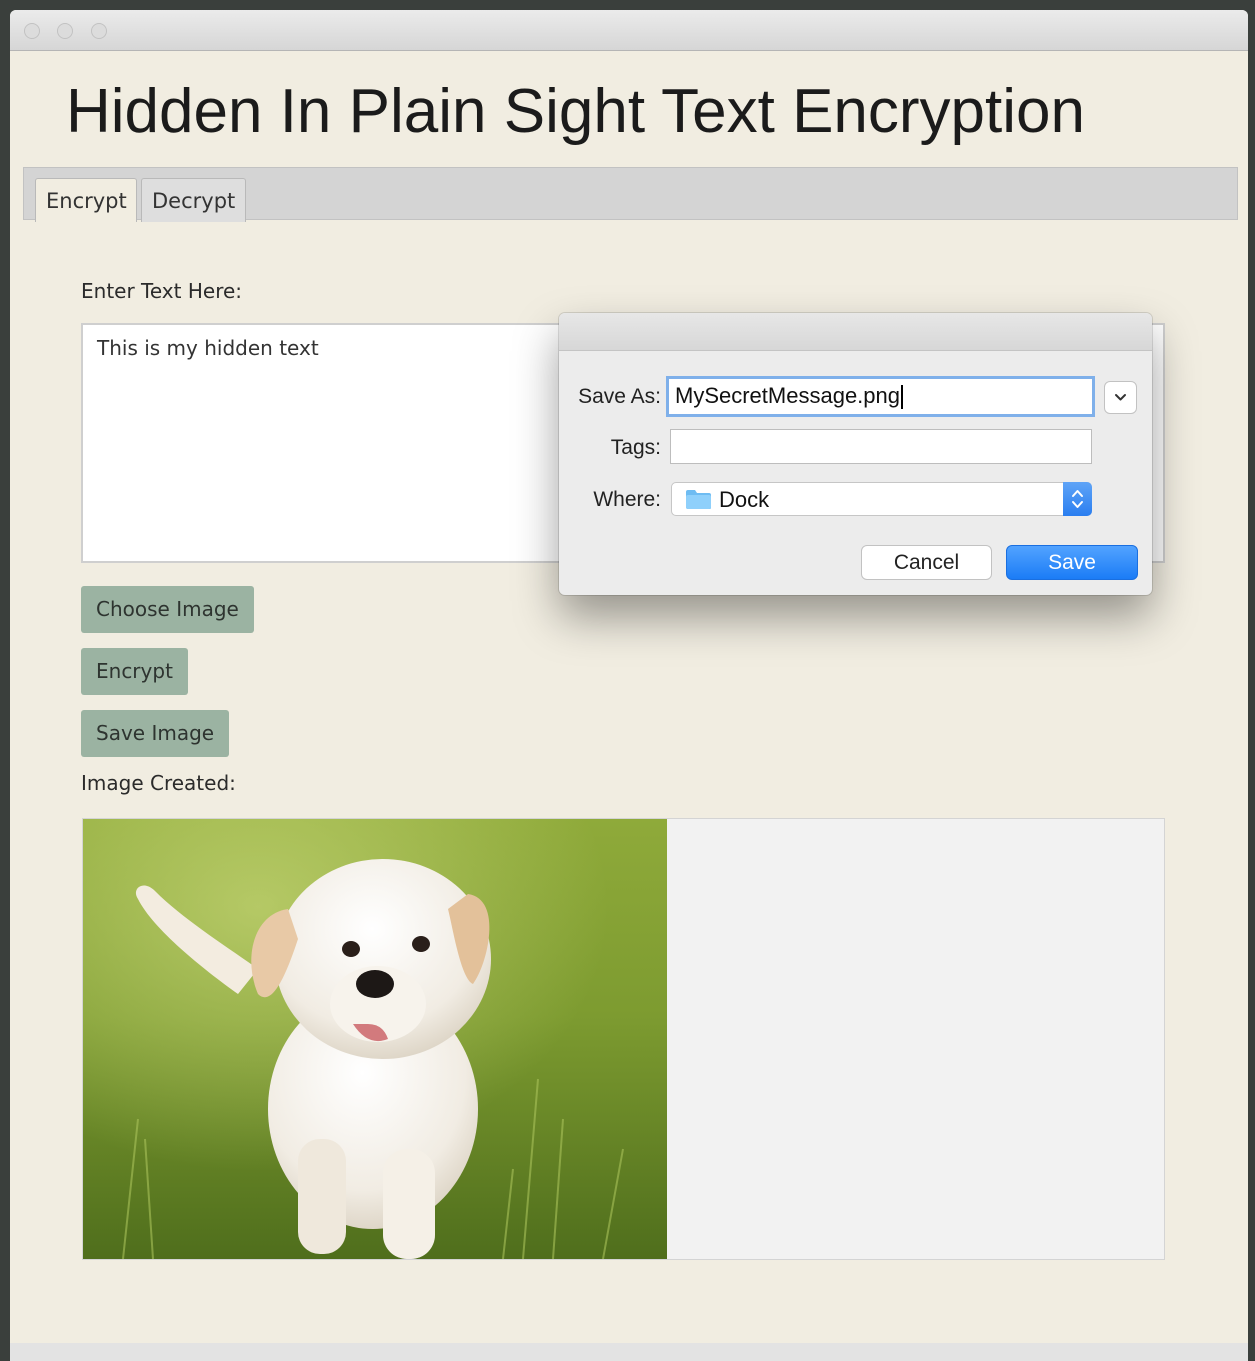 Image resolution: width=1255 pixels, height=1361 pixels. What do you see at coordinates (926, 562) in the screenshot?
I see `cancel-button: Cancel` at bounding box center [926, 562].